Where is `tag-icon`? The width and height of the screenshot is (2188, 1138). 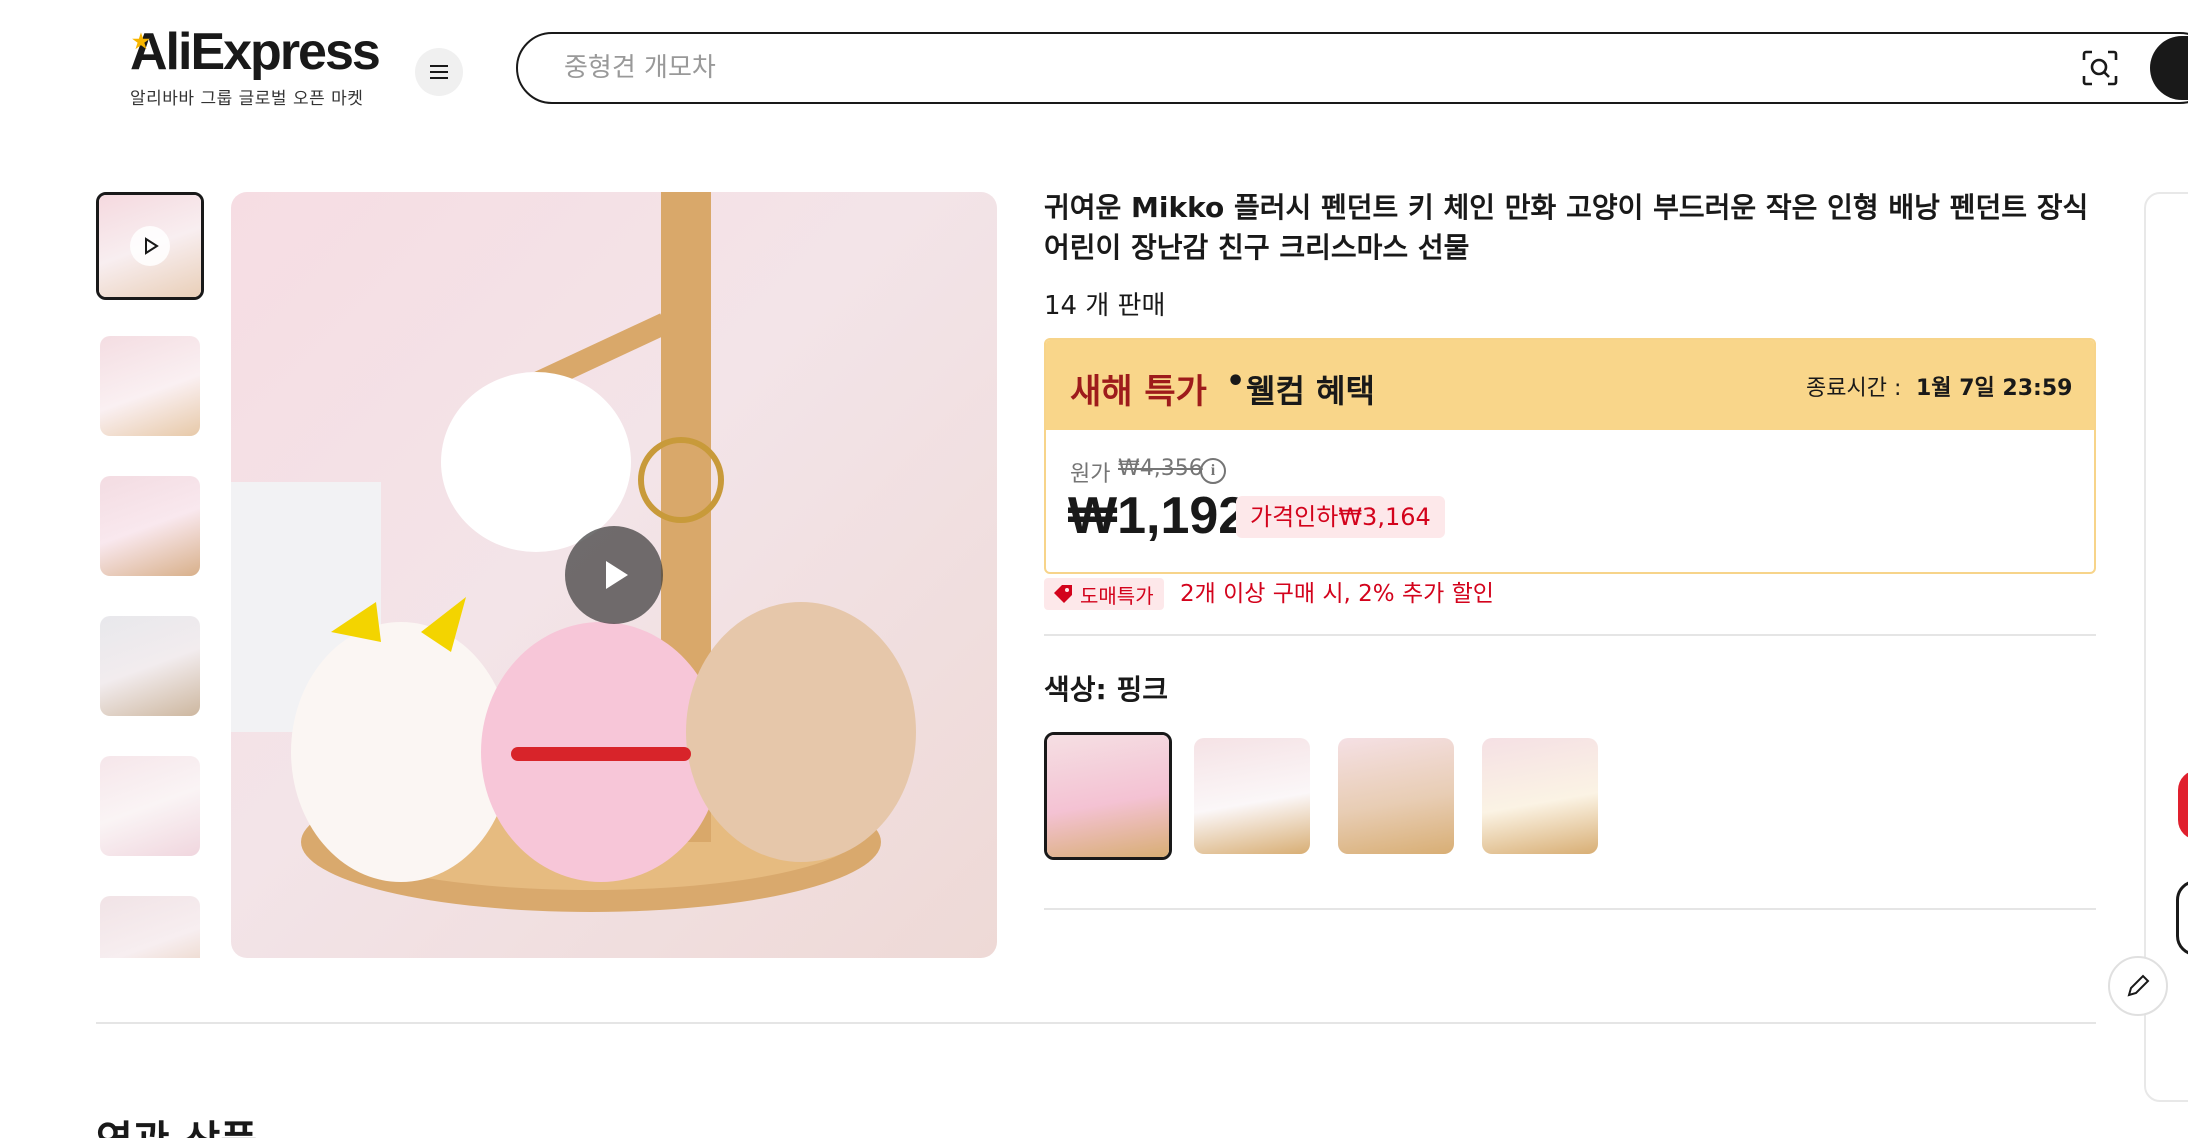
tag-icon is located at coordinates (1063, 594).